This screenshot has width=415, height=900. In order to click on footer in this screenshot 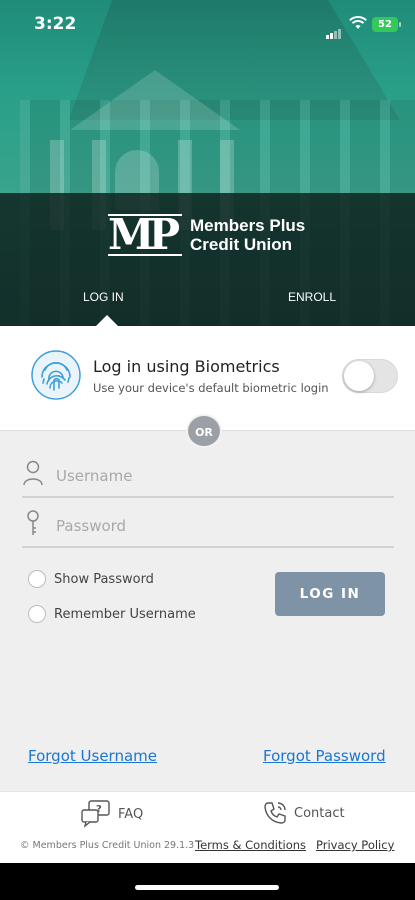, I will do `click(207, 827)`.